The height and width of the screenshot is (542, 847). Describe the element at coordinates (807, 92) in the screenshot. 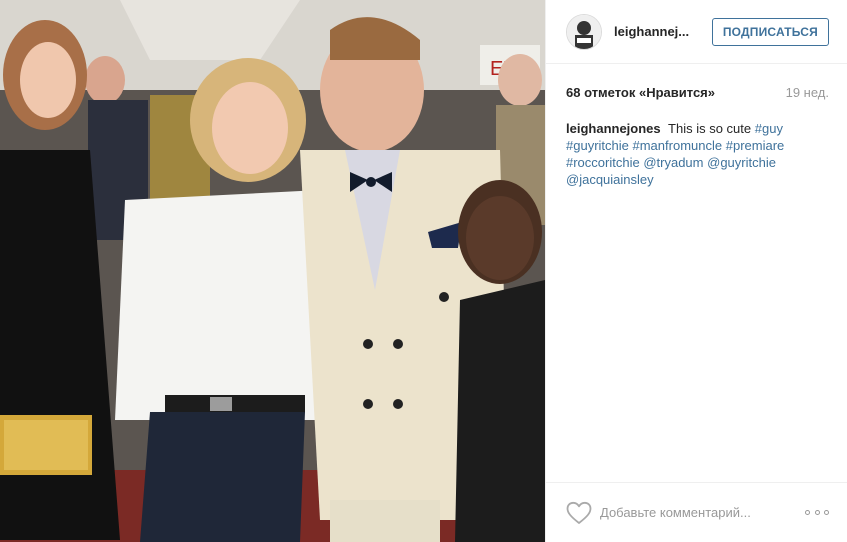

I see `post-age: 19 нед.` at that location.